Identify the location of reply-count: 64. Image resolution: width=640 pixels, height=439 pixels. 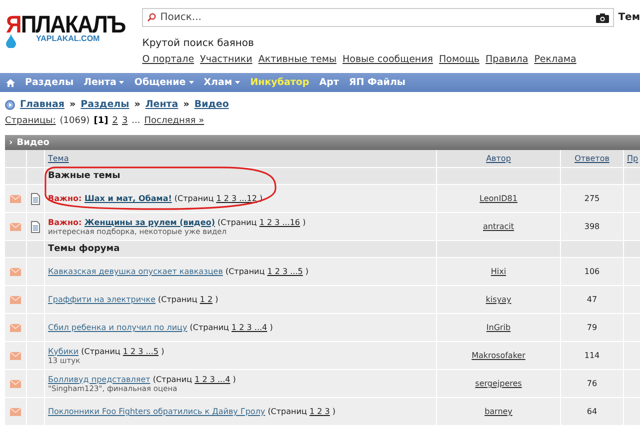
(592, 411).